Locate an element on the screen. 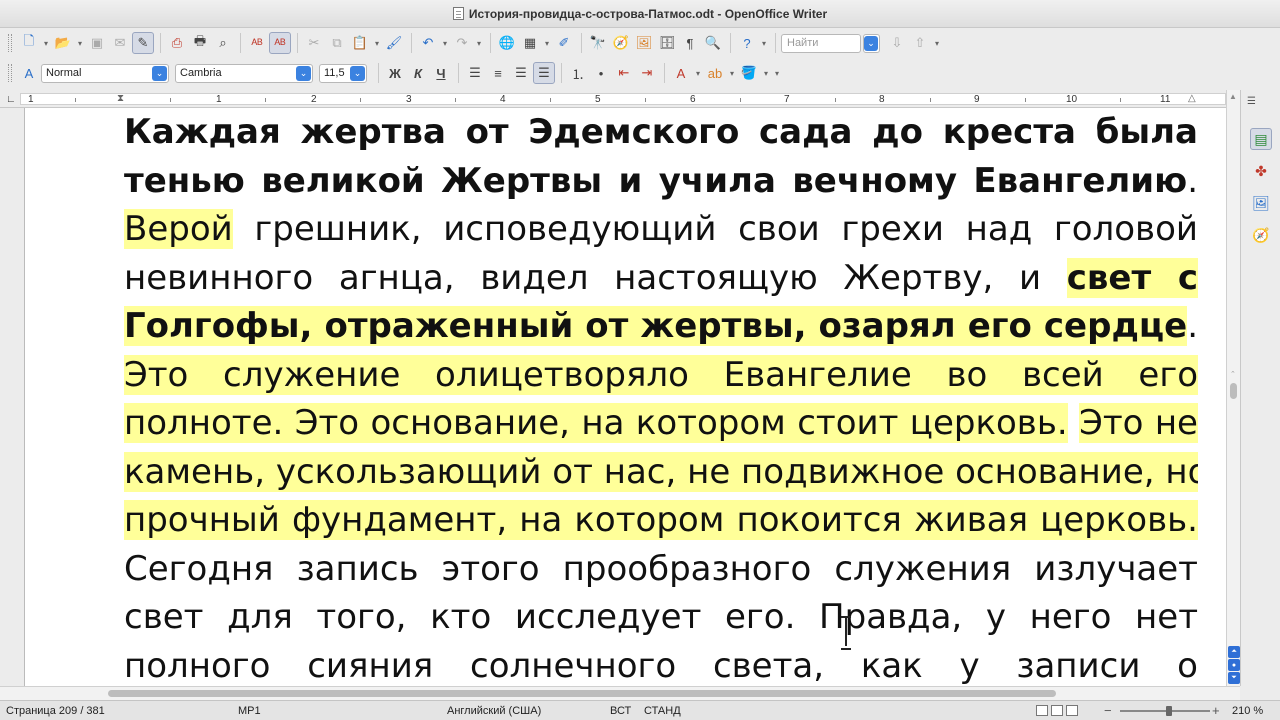 This screenshot has width=1280, height=720. navigator-sidebar-icon: 🧭 is located at coordinates (1261, 235).